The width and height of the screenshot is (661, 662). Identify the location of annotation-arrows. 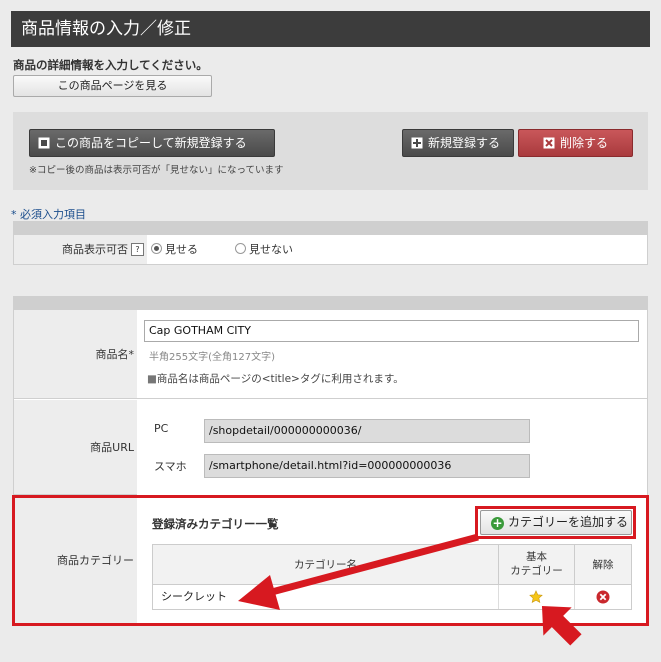
(410, 589).